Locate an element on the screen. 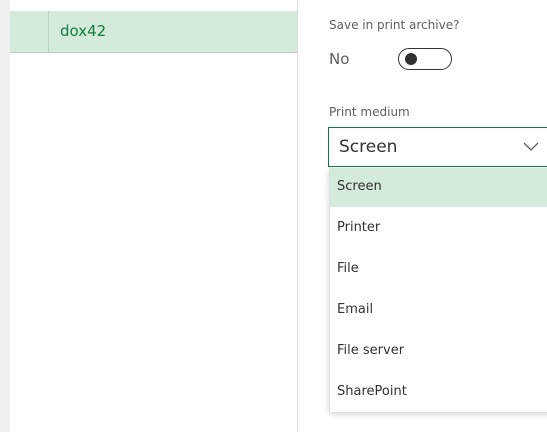 Image resolution: width=547 pixels, height=432 pixels. toggle-knob is located at coordinates (411, 58).